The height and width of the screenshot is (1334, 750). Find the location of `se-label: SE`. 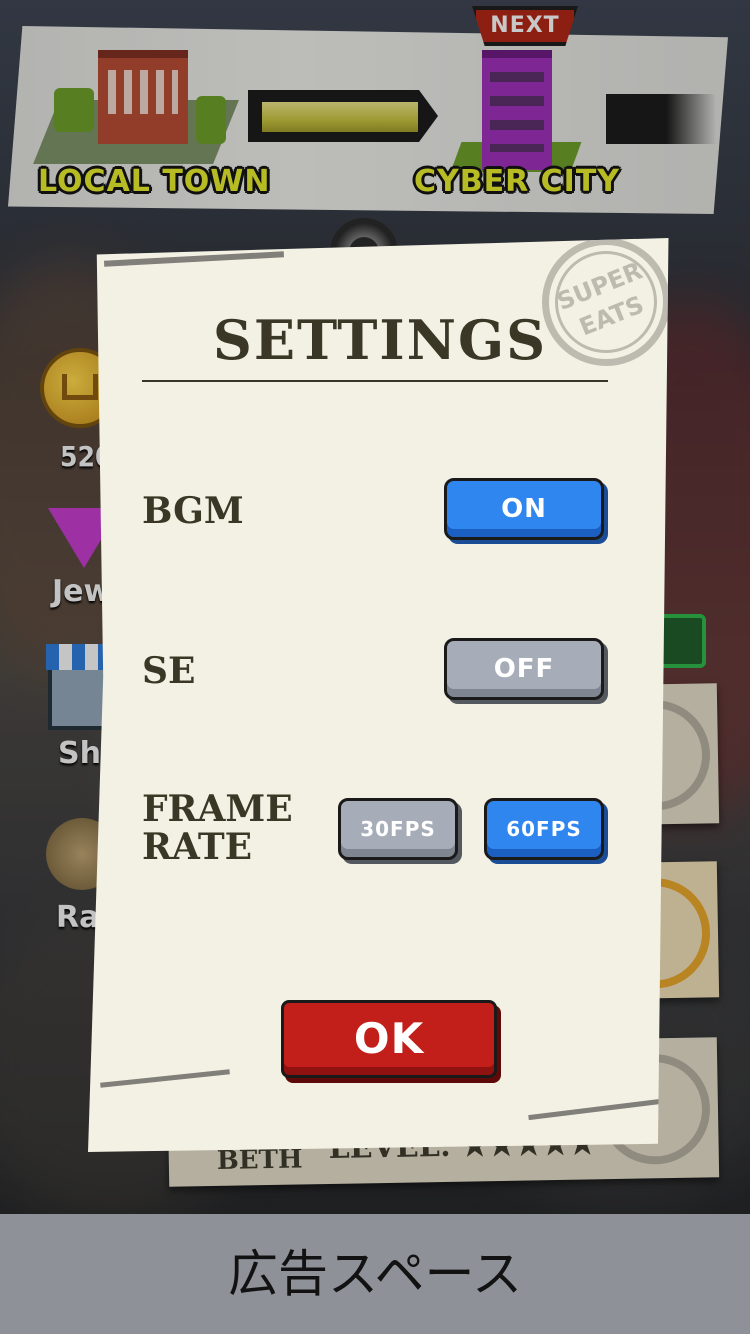

se-label: SE is located at coordinates (169, 671).